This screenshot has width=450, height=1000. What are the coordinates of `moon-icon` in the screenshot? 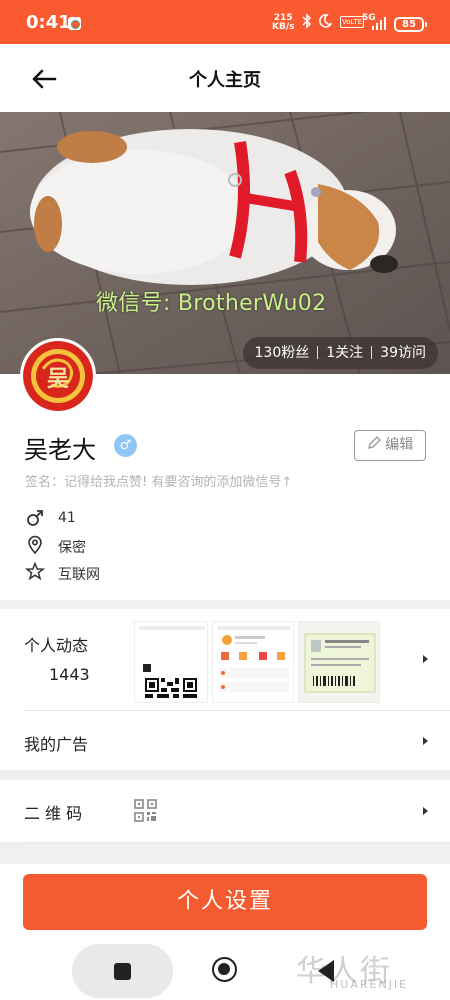 It's located at (325, 23).